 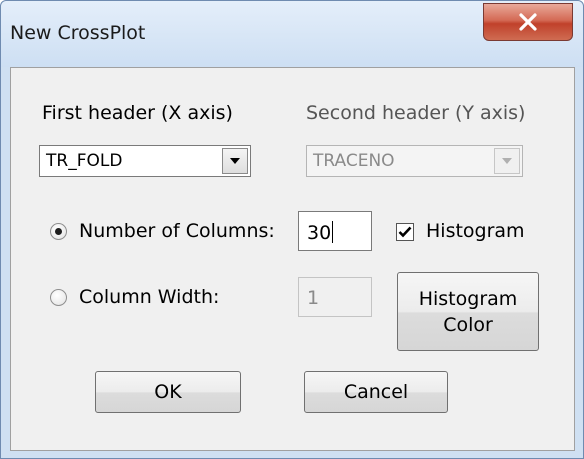 I want to click on text-caret, so click(x=333, y=232).